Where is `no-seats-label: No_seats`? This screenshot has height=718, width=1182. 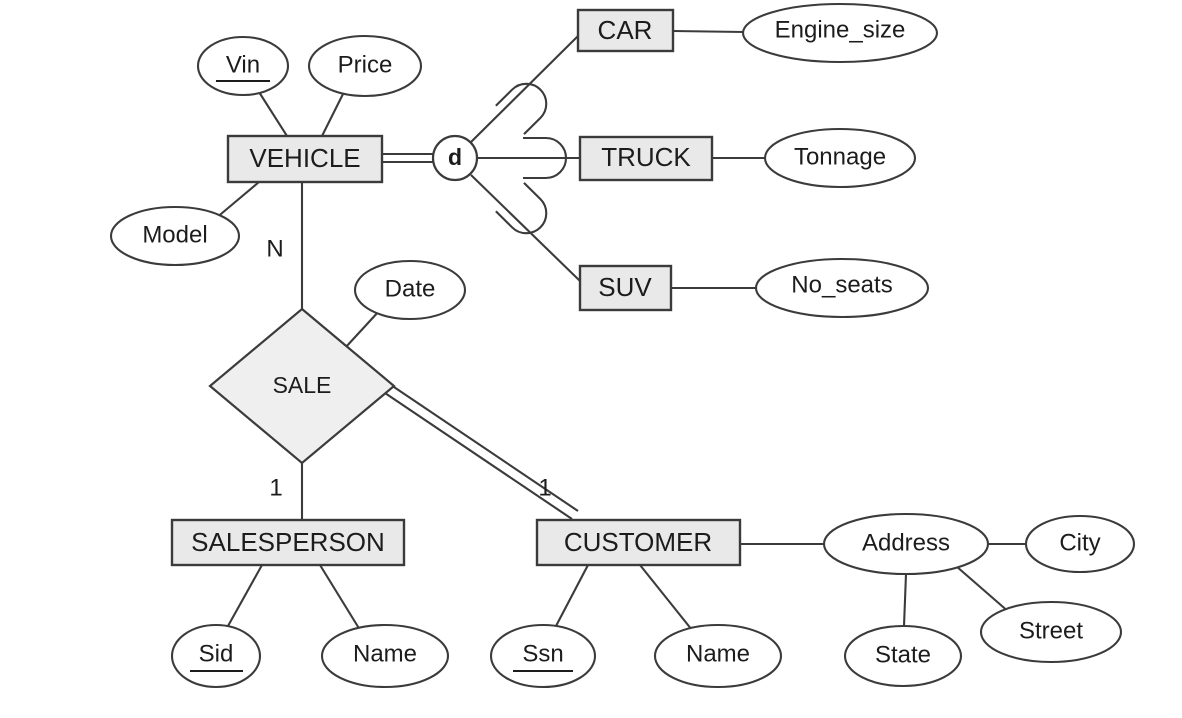
no-seats-label: No_seats is located at coordinates (841, 284).